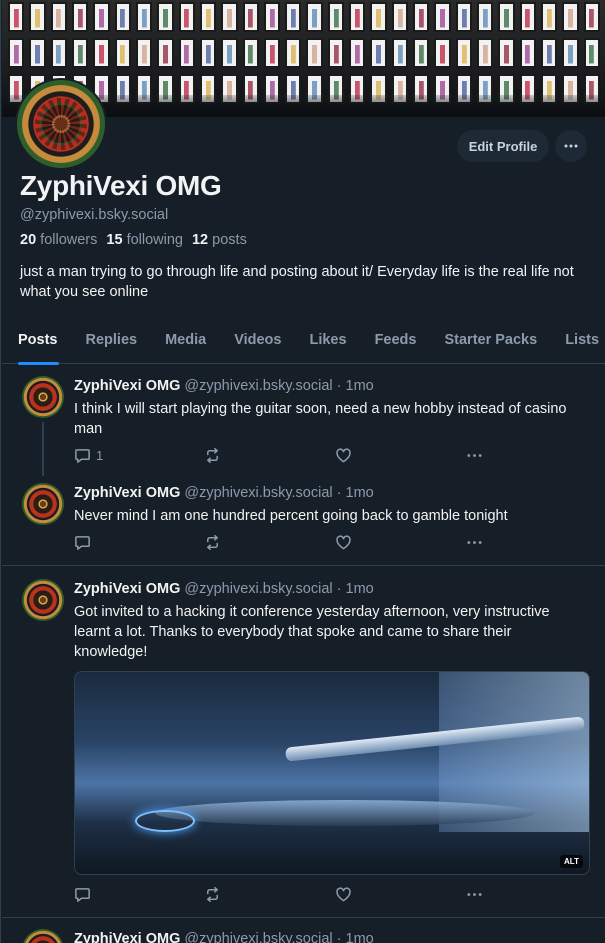 The height and width of the screenshot is (943, 605). I want to click on image-desk-detail, so click(345, 813).